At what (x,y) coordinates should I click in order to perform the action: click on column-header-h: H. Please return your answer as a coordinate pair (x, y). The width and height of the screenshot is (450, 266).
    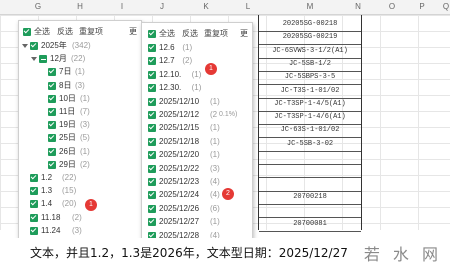
    Looking at the image, I should click on (80, 7).